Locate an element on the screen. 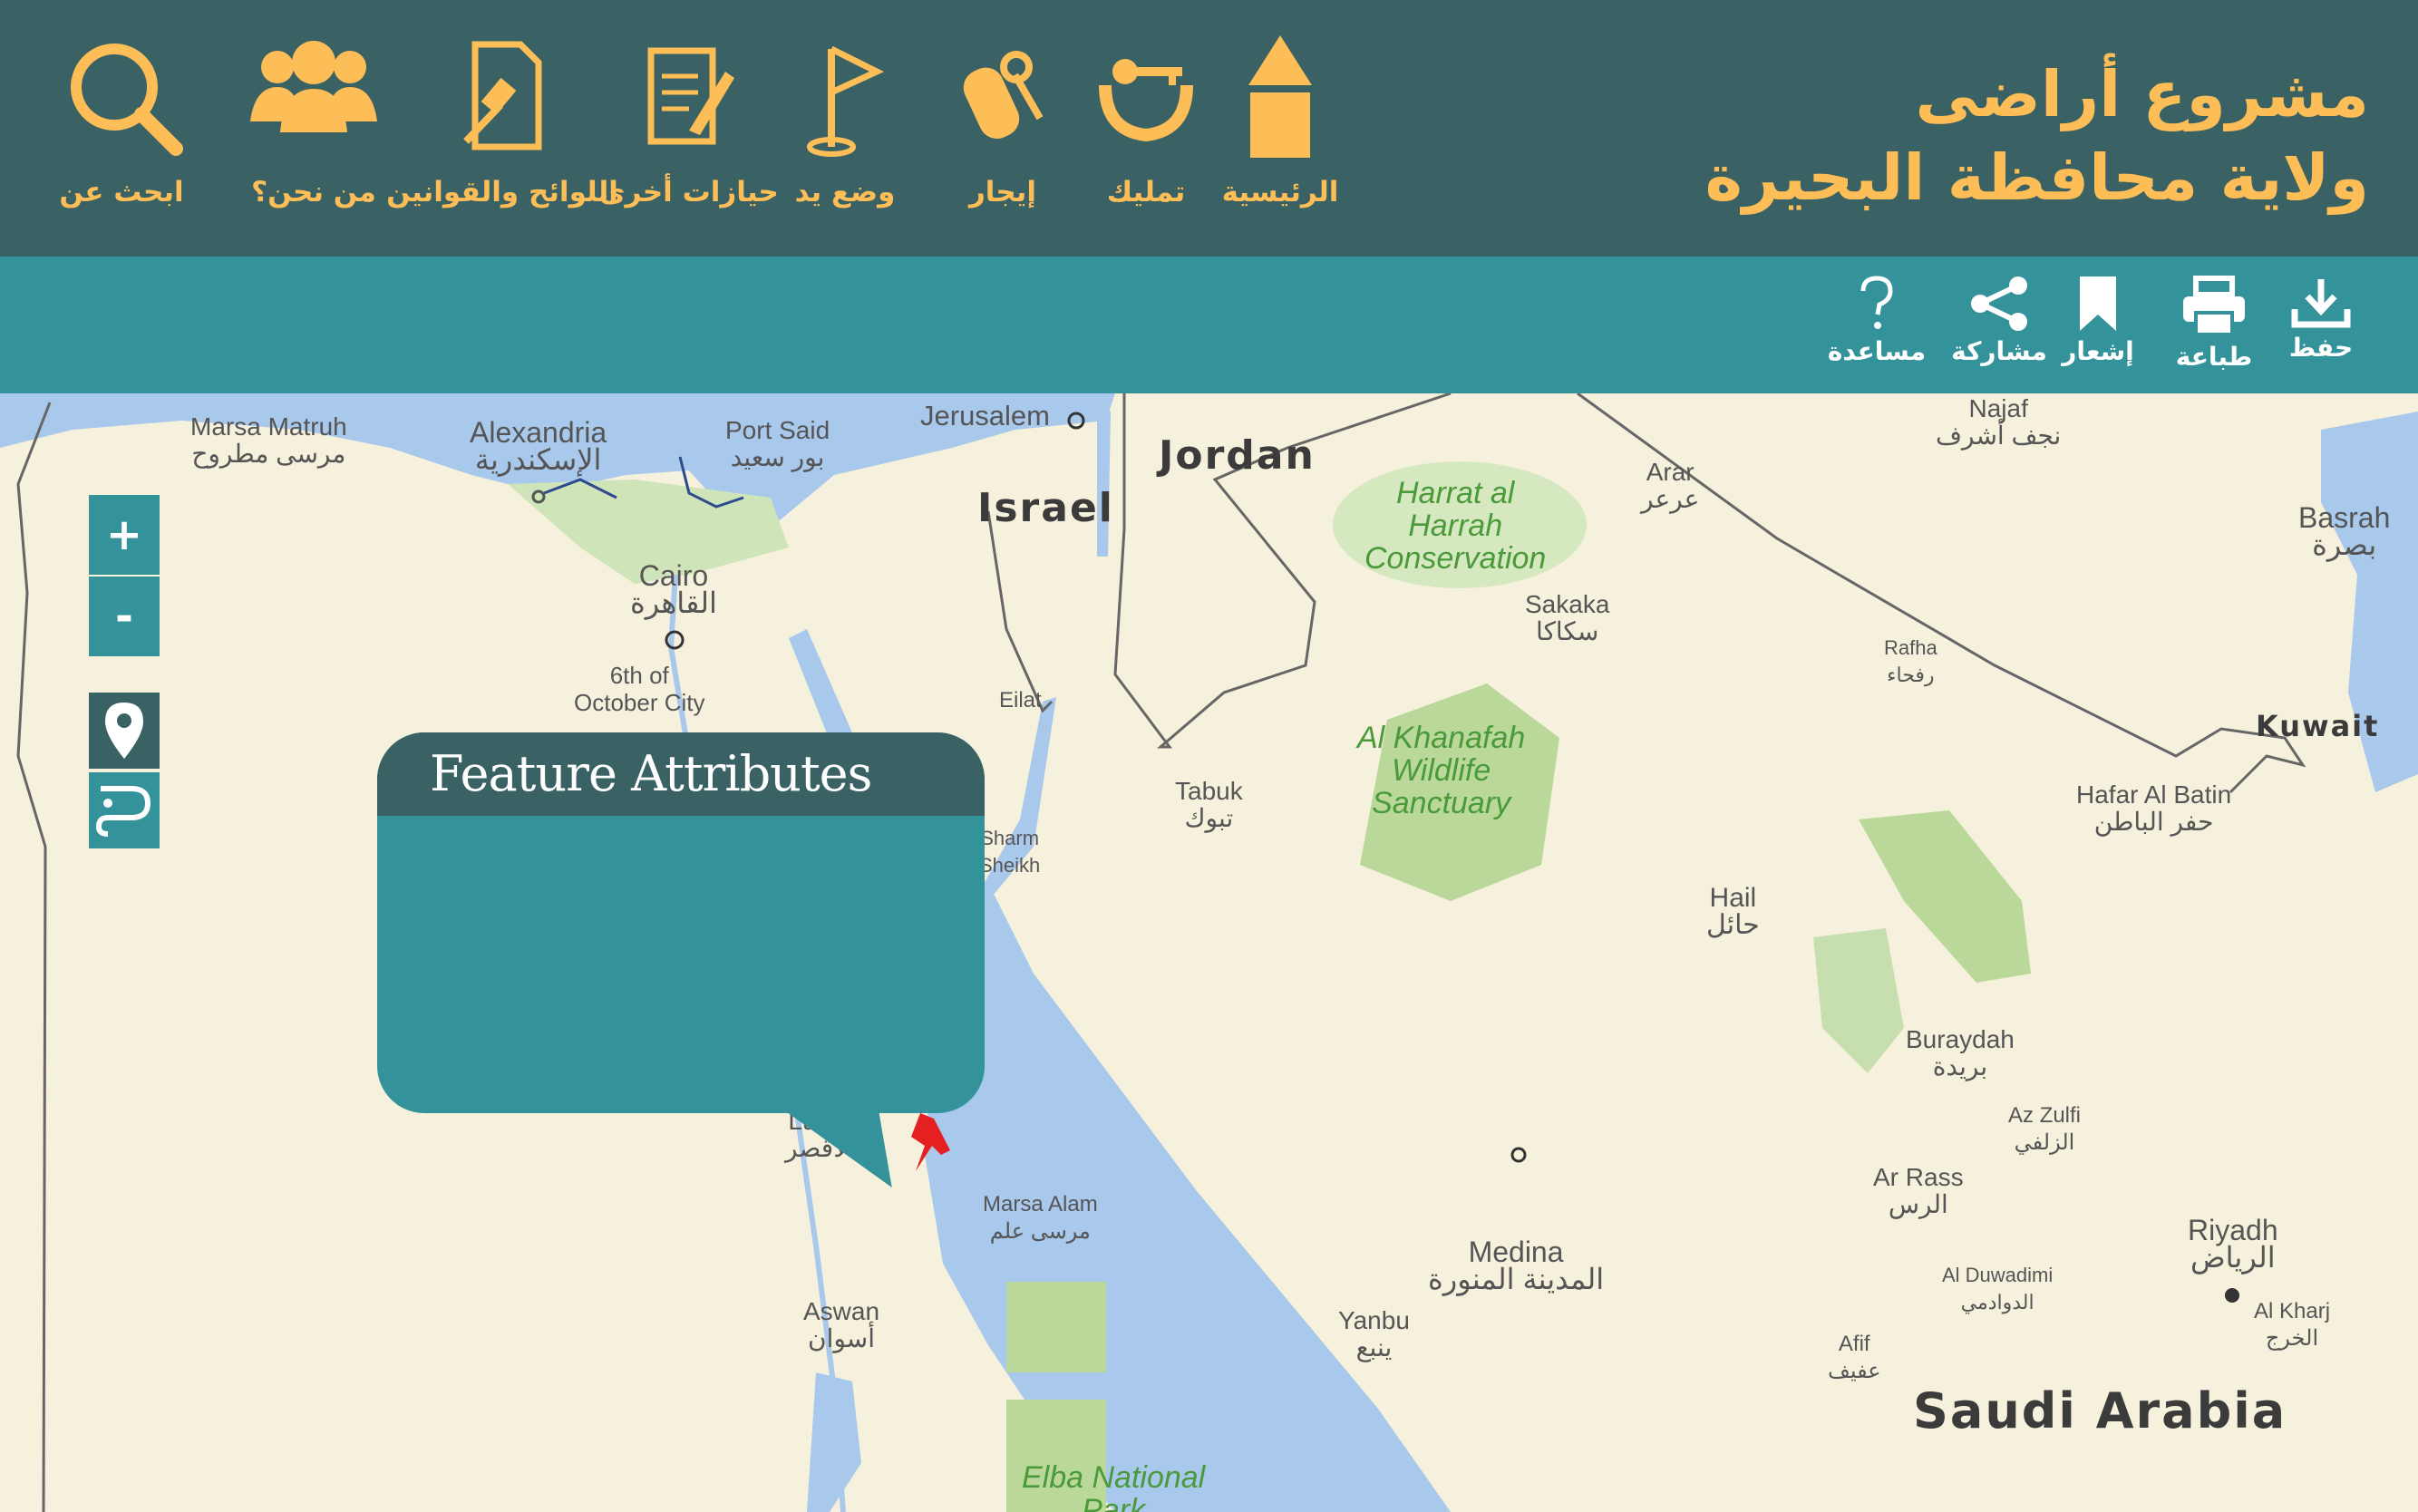 The width and height of the screenshot is (2418, 1512). print-label: طباعة is located at coordinates (2214, 357).